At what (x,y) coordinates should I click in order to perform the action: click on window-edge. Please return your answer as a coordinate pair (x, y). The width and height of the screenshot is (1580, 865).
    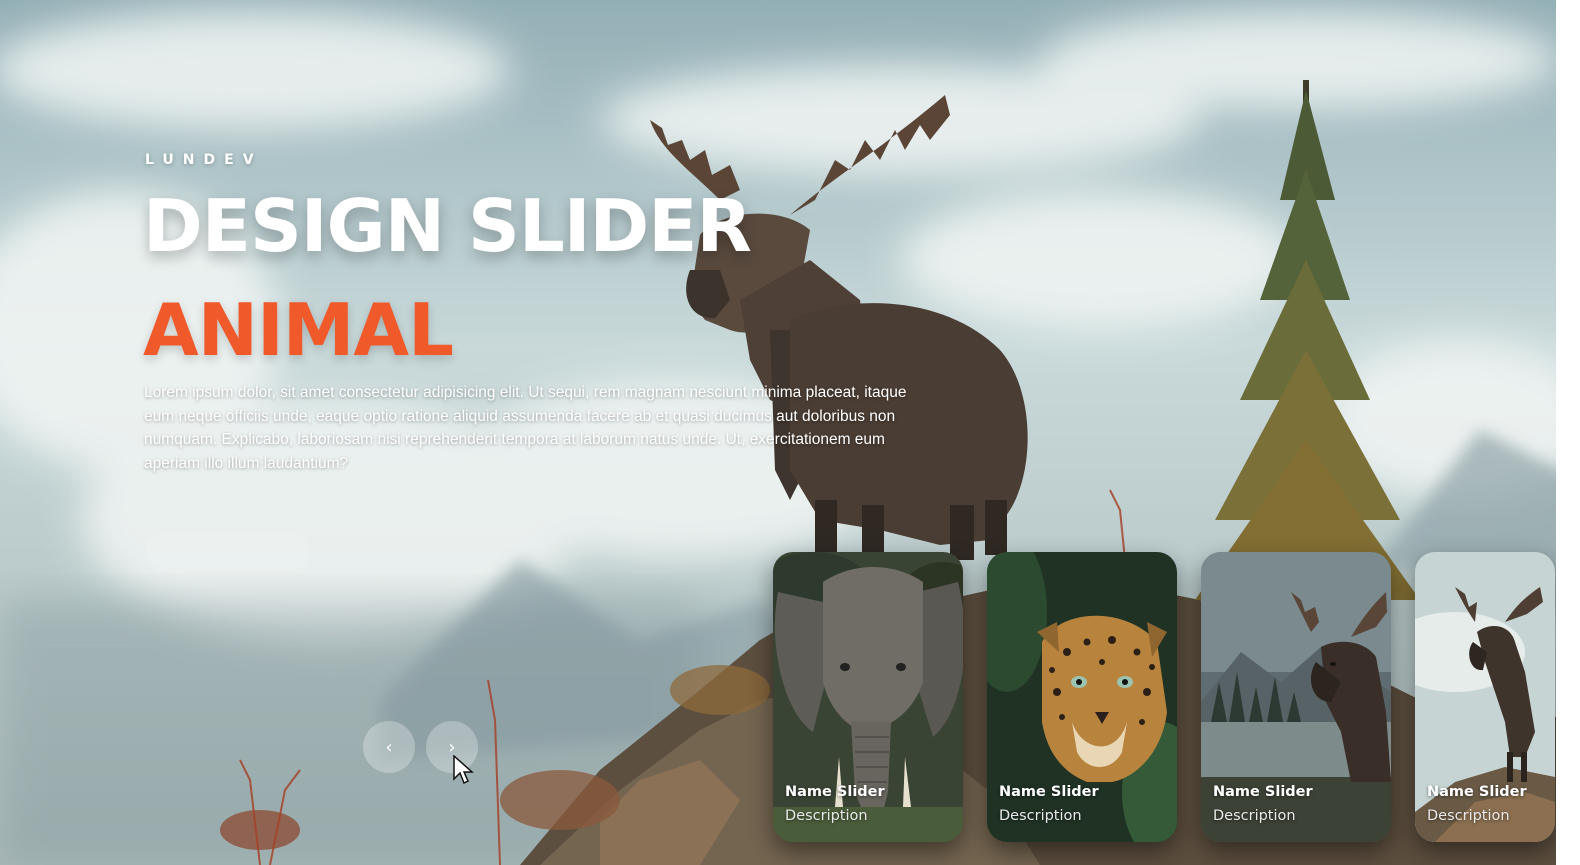
    Looking at the image, I should click on (1568, 432).